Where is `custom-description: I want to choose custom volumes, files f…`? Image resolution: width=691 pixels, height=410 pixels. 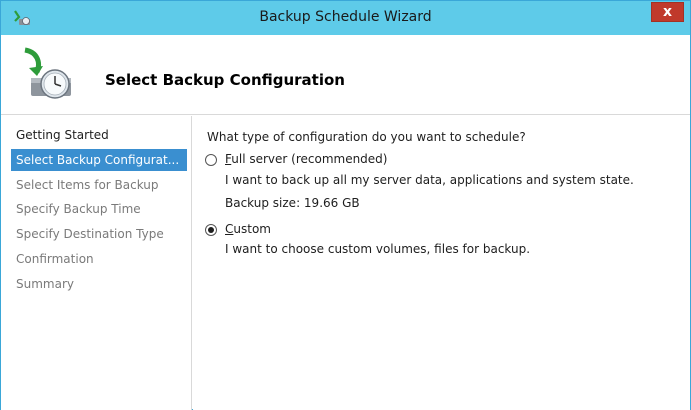 custom-description: I want to choose custom volumes, files f… is located at coordinates (378, 249).